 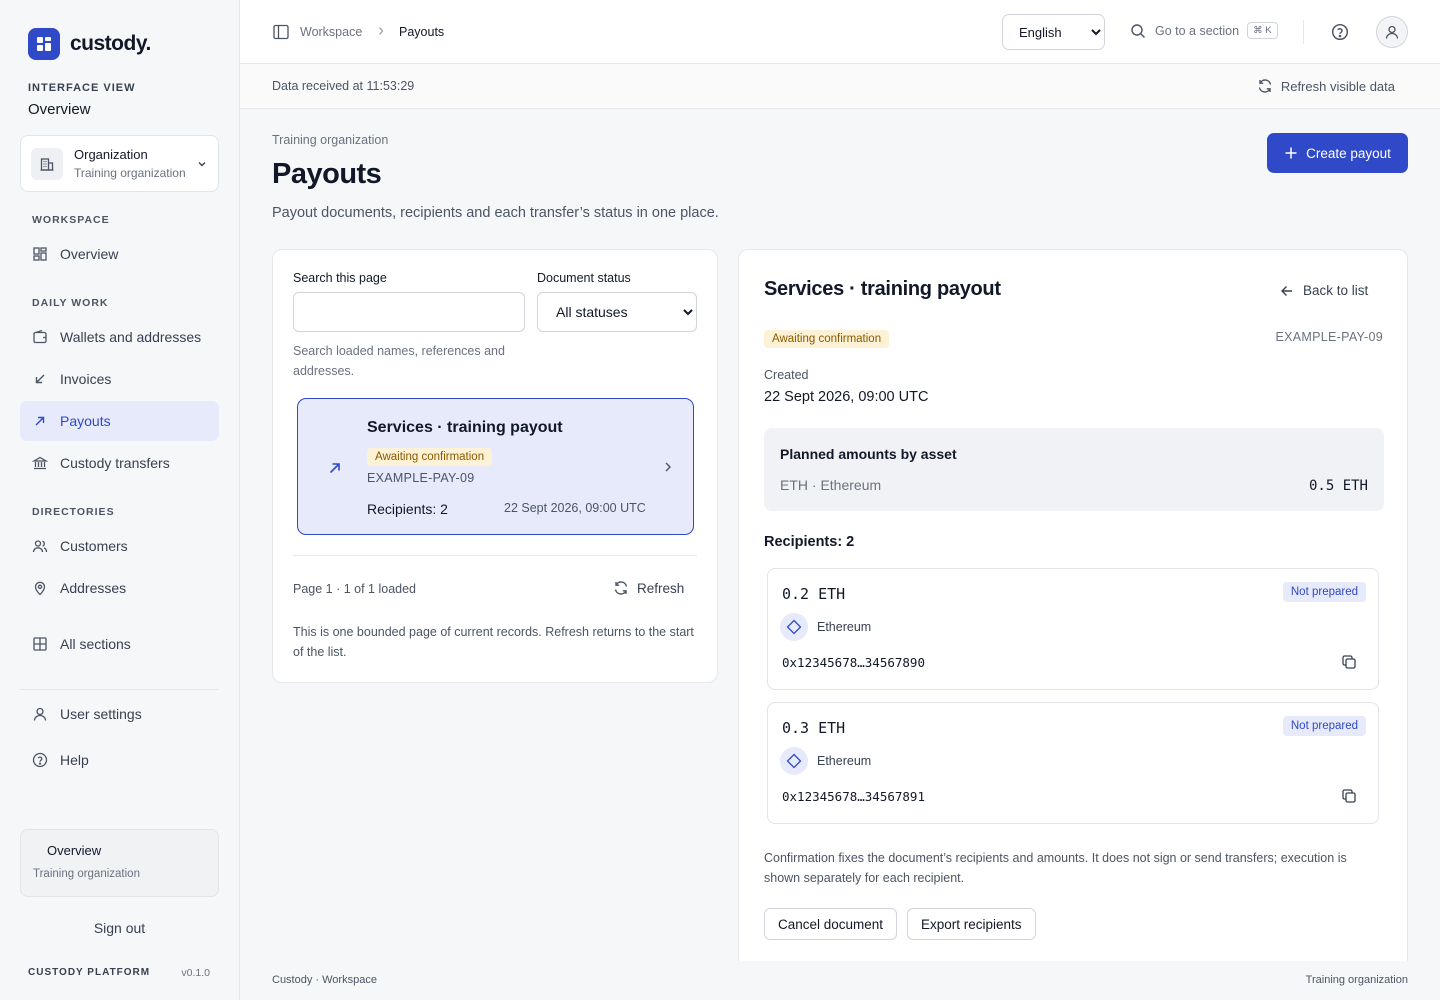 What do you see at coordinates (281, 32) in the screenshot?
I see `sidebar-toggle-icon` at bounding box center [281, 32].